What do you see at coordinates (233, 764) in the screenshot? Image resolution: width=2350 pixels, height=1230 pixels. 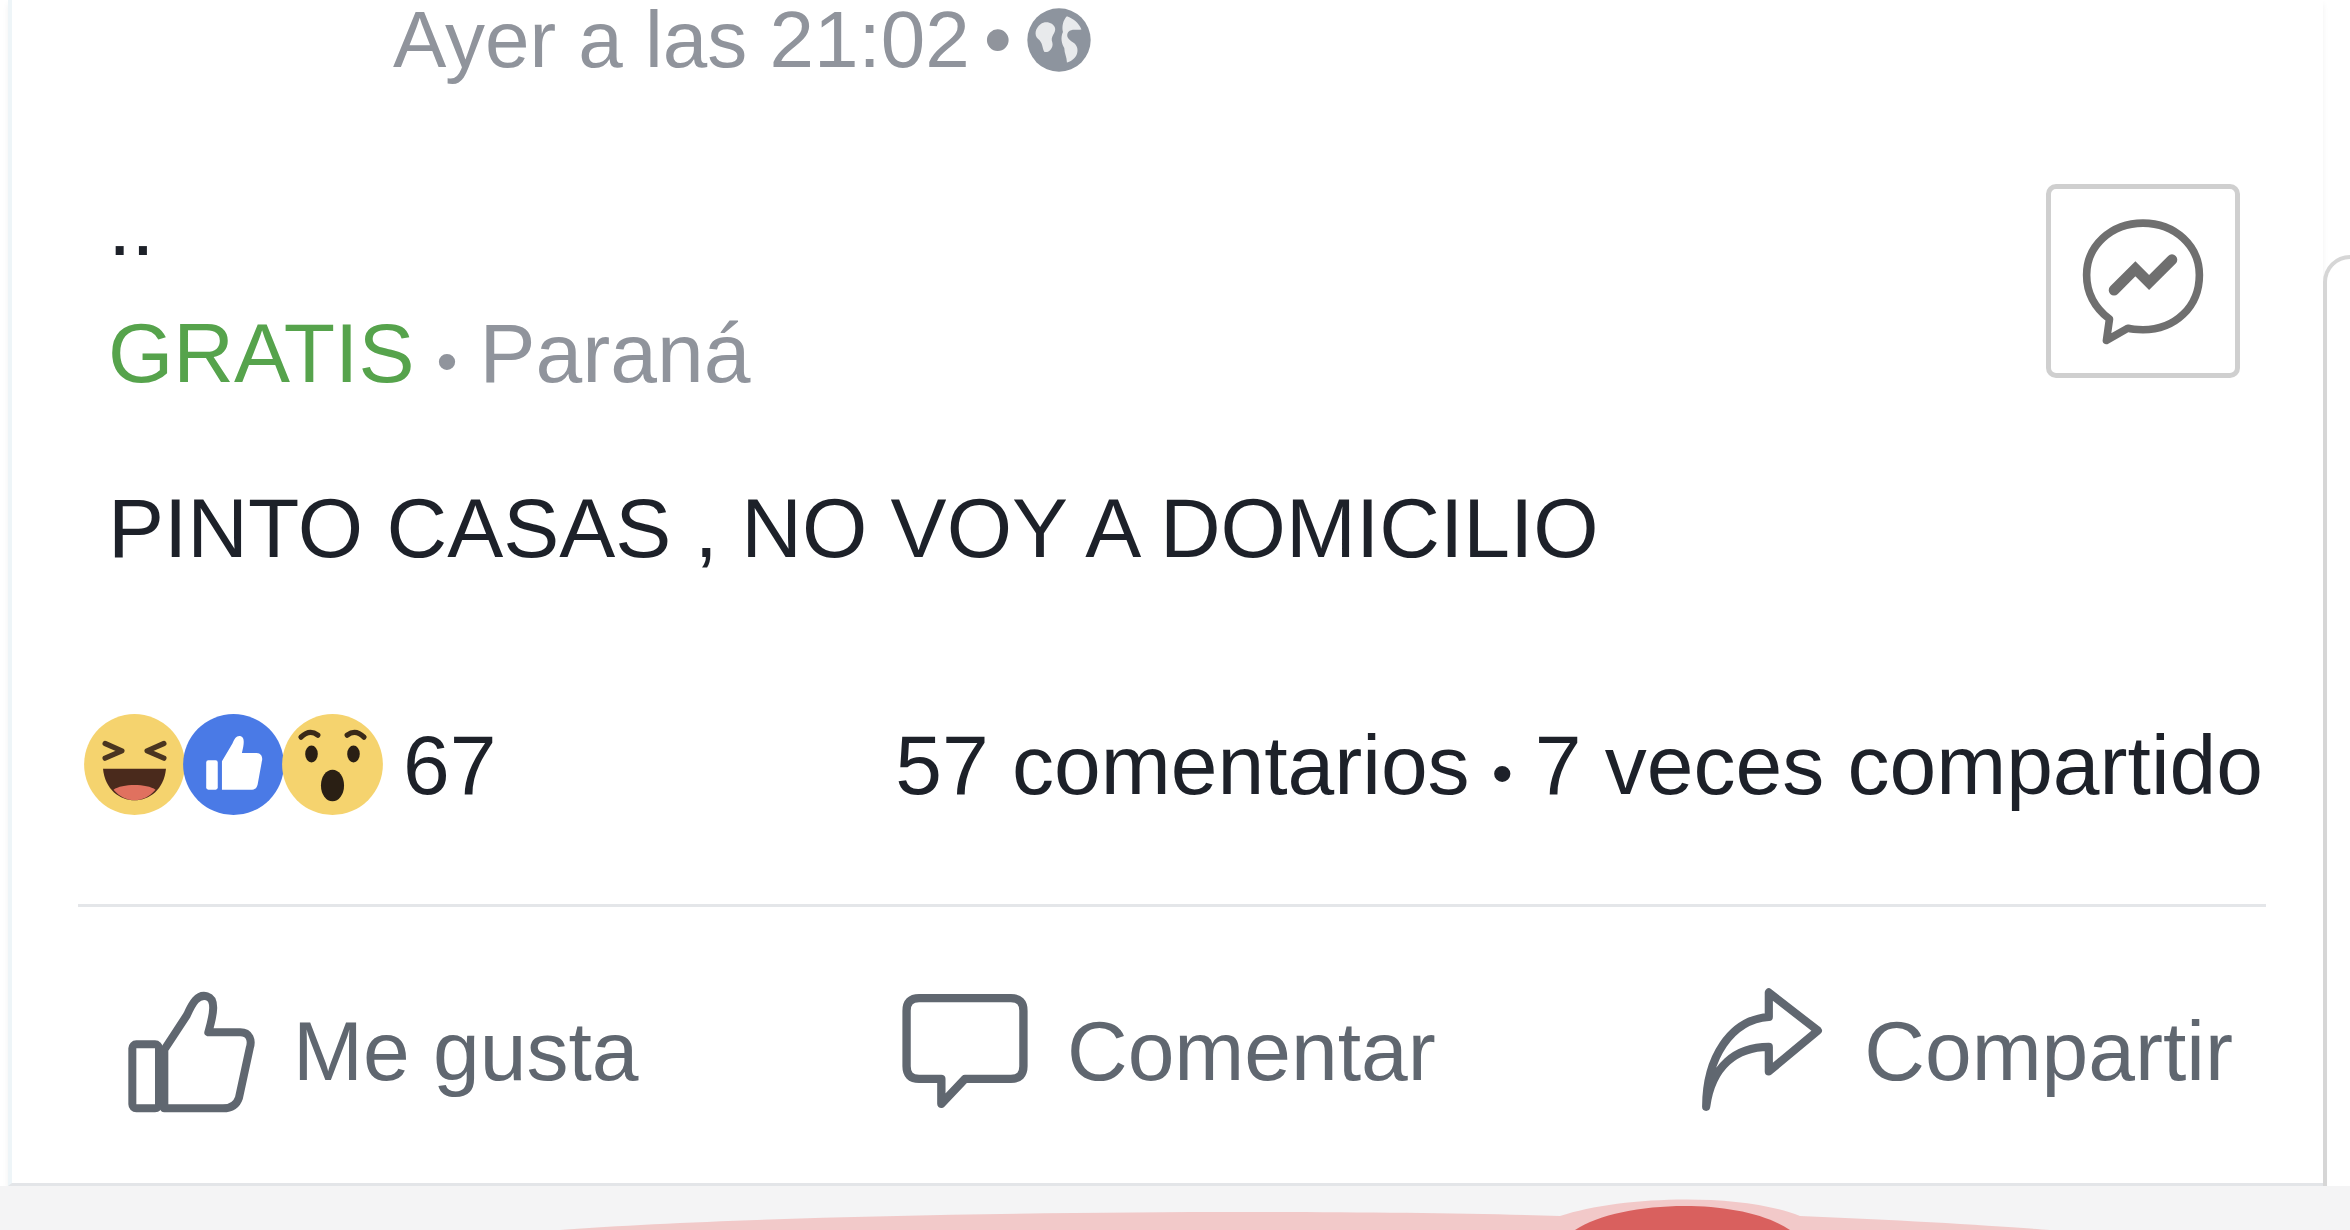 I see `thumbs-up-icon` at bounding box center [233, 764].